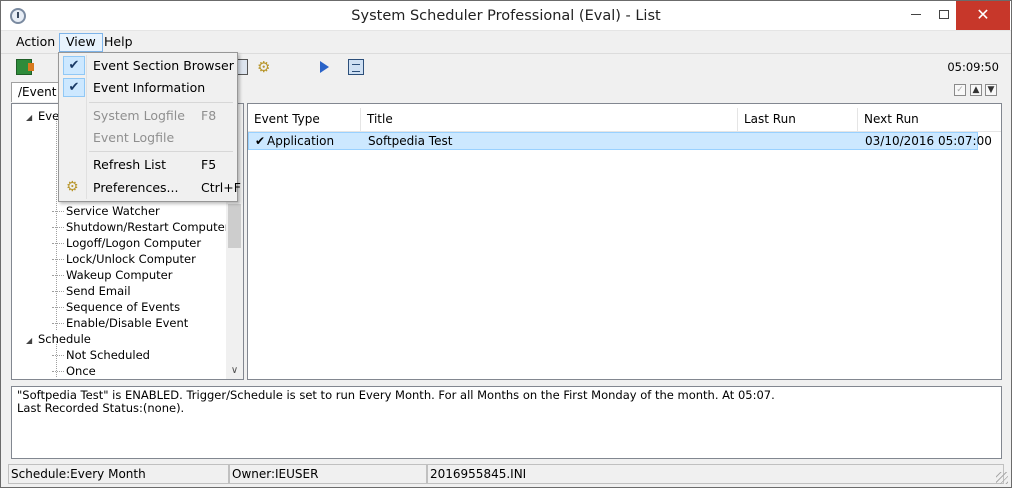  I want to click on tree-item: Lock/Unlock Computer, so click(124, 259).